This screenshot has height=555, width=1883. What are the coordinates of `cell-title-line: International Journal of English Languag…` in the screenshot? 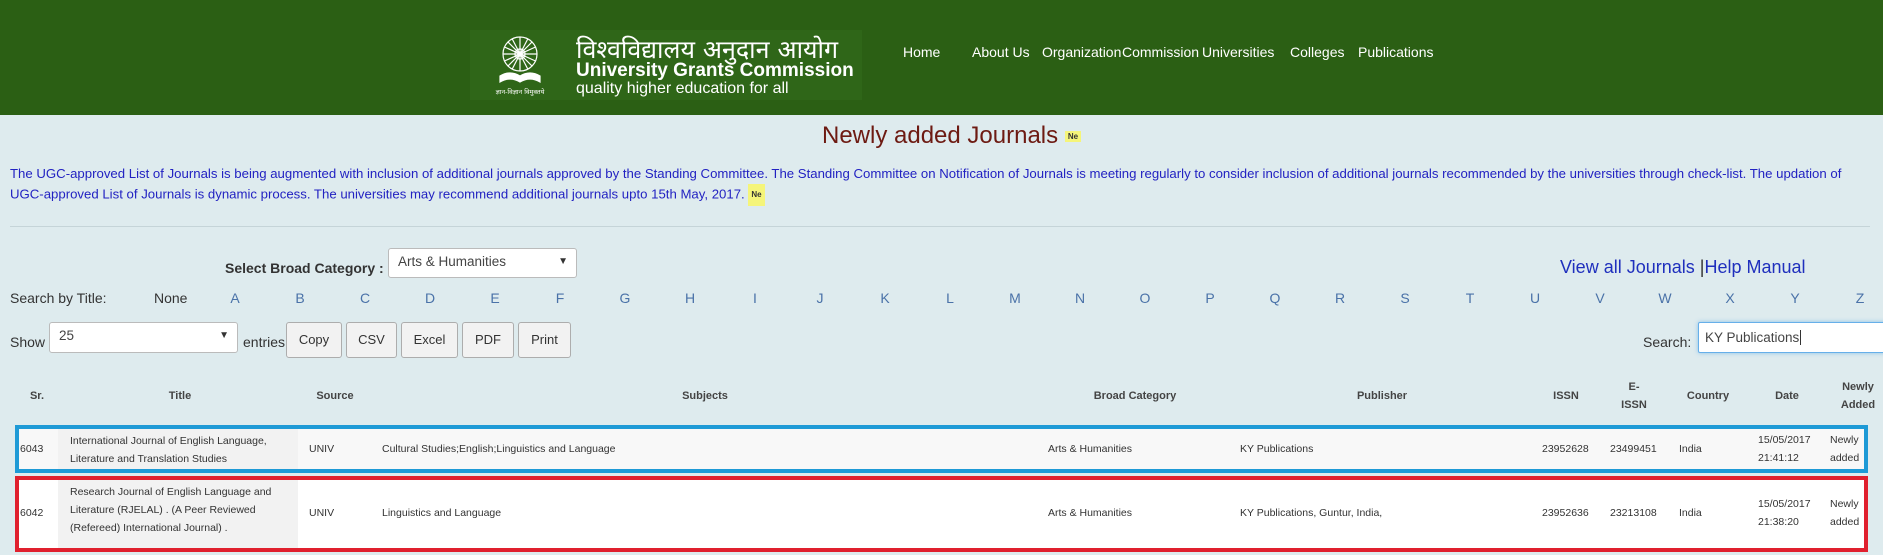 It's located at (168, 441).